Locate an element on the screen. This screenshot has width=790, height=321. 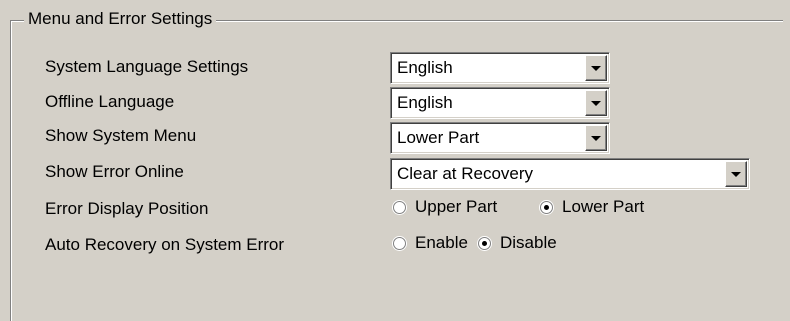
show-error-online-value: Clear at Recovery is located at coordinates (465, 173).